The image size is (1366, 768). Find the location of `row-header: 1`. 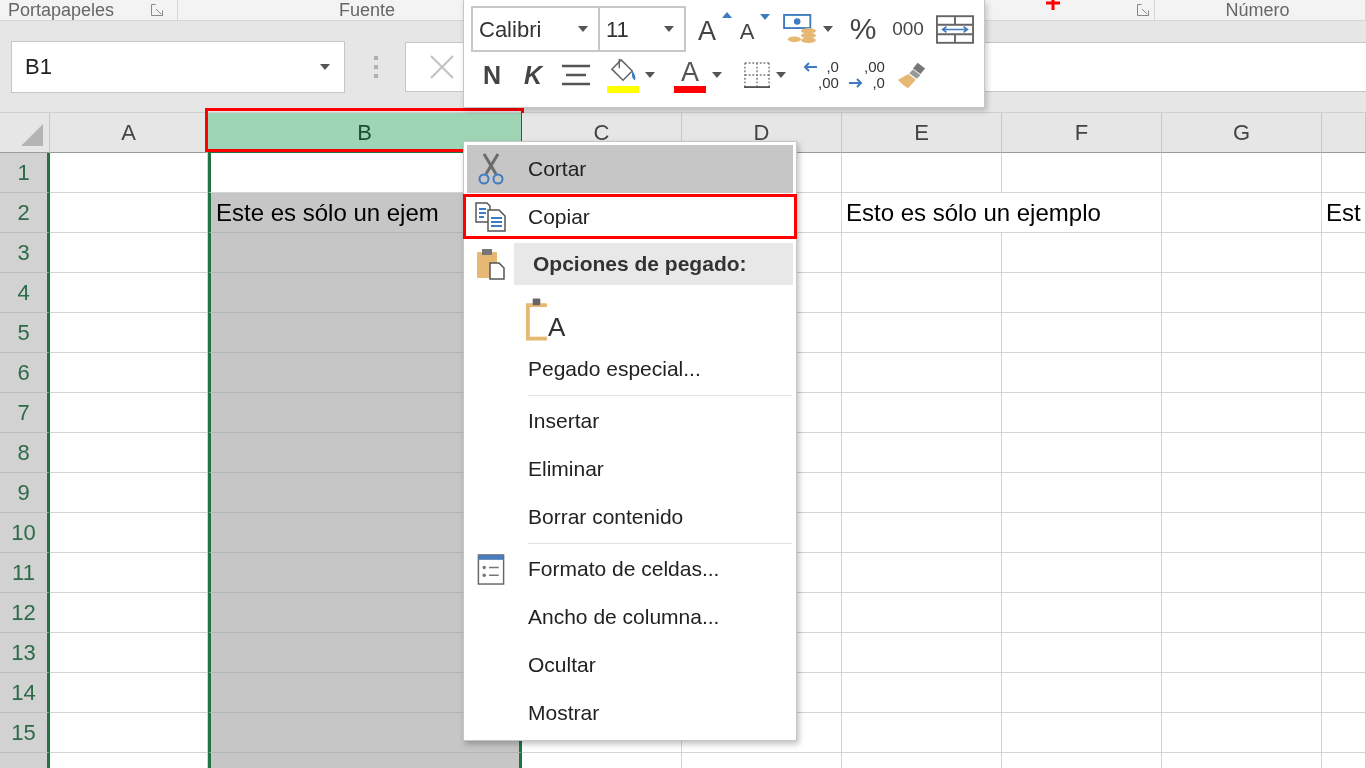

row-header: 1 is located at coordinates (25, 173).